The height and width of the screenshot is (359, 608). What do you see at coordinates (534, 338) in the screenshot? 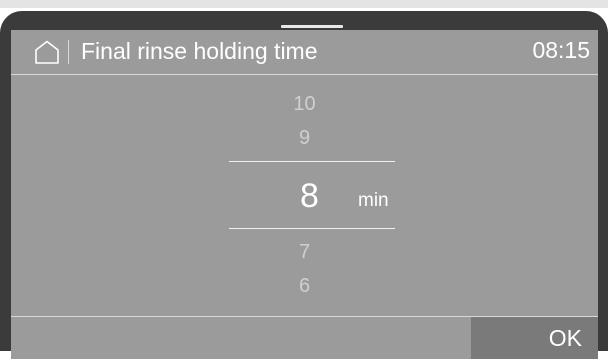
I see `ok-button: OK` at bounding box center [534, 338].